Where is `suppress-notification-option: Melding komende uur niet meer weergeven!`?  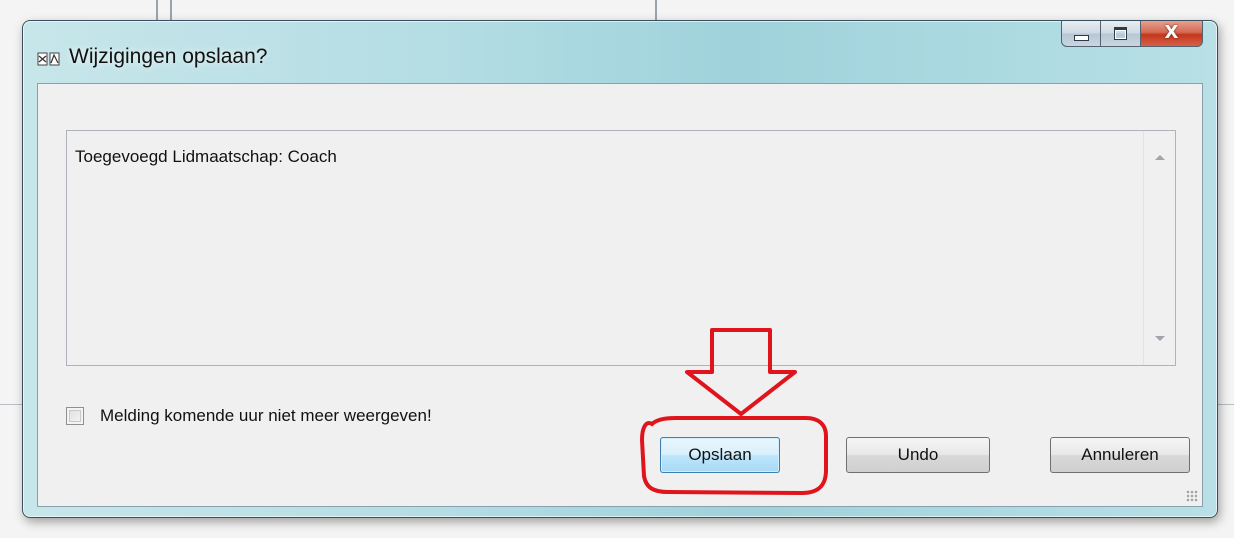
suppress-notification-option: Melding komende uur niet meer weergeven! is located at coordinates (249, 416).